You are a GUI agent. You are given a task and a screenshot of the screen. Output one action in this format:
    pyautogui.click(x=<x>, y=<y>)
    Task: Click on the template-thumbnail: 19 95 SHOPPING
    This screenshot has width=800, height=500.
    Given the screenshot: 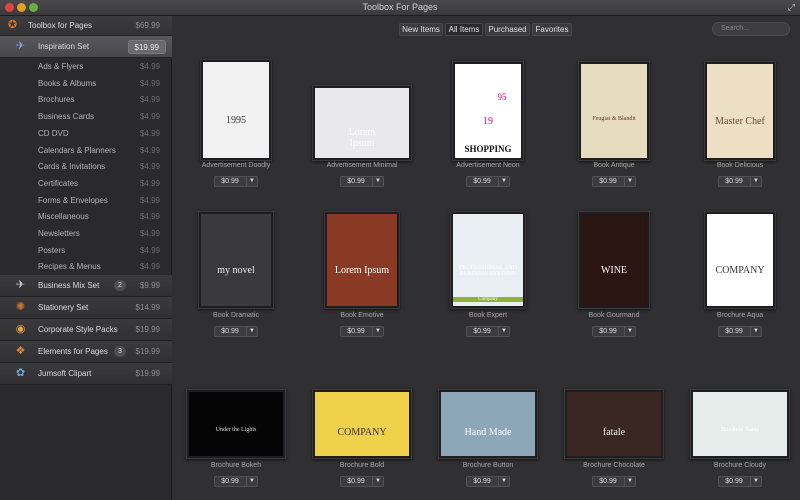 What is the action you would take?
    pyautogui.click(x=488, y=111)
    